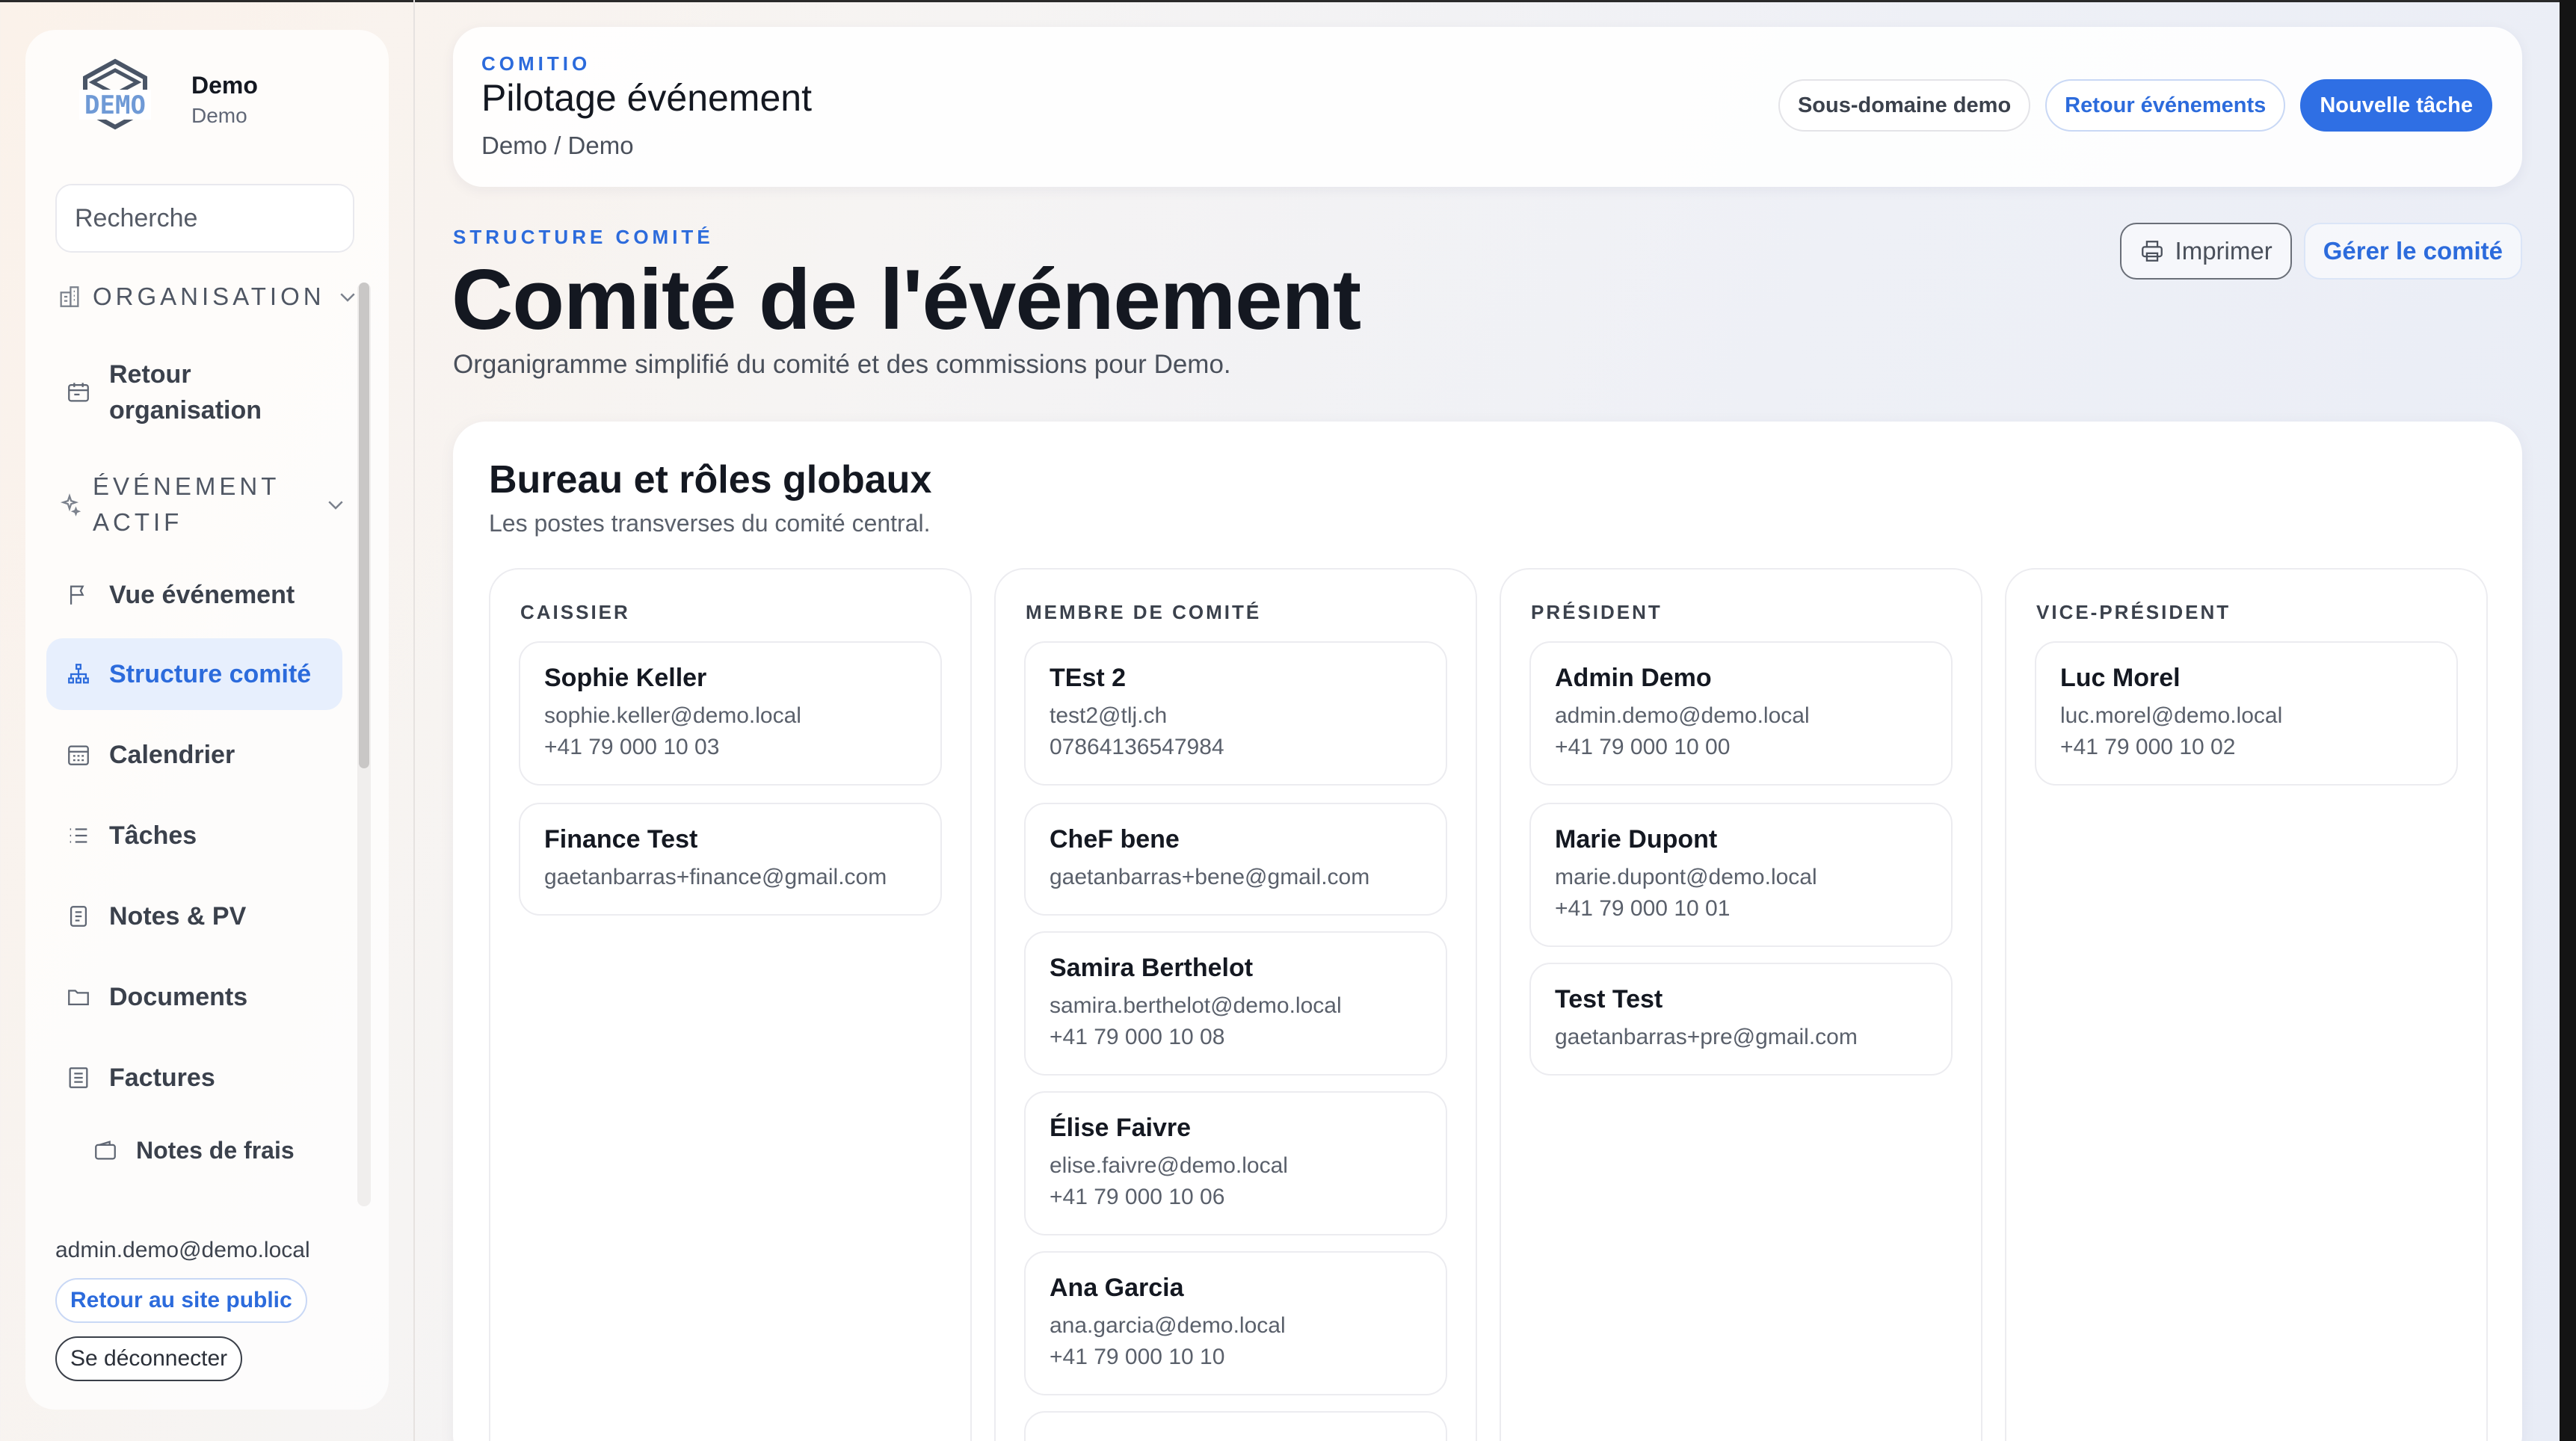  What do you see at coordinates (78, 392) in the screenshot?
I see `calendar-back-icon` at bounding box center [78, 392].